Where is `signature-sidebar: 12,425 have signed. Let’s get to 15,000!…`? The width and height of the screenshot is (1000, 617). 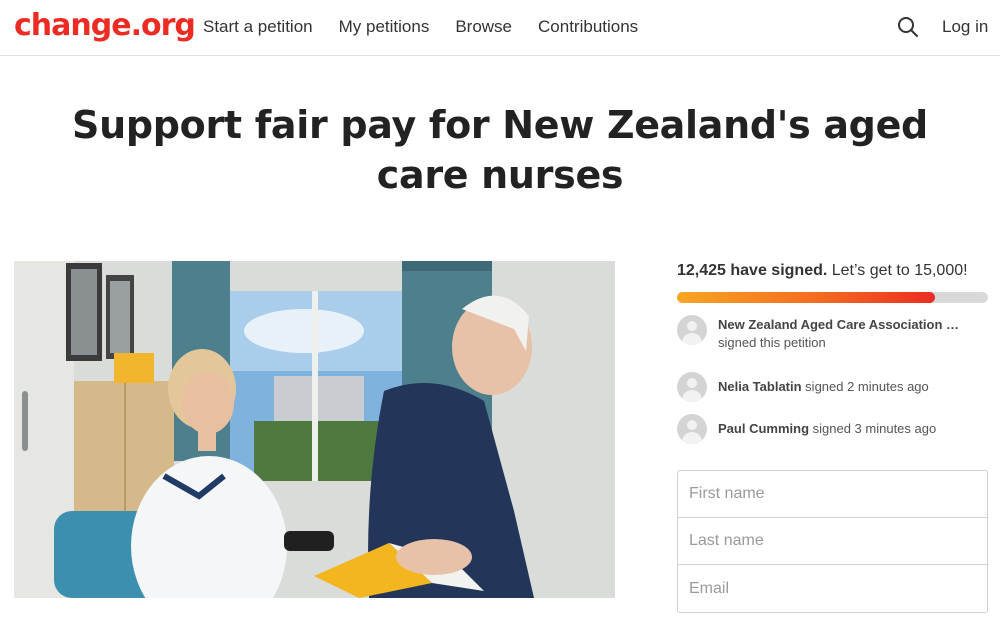
signature-sidebar: 12,425 have signed. Let’s get to 15,000!… is located at coordinates (832, 353).